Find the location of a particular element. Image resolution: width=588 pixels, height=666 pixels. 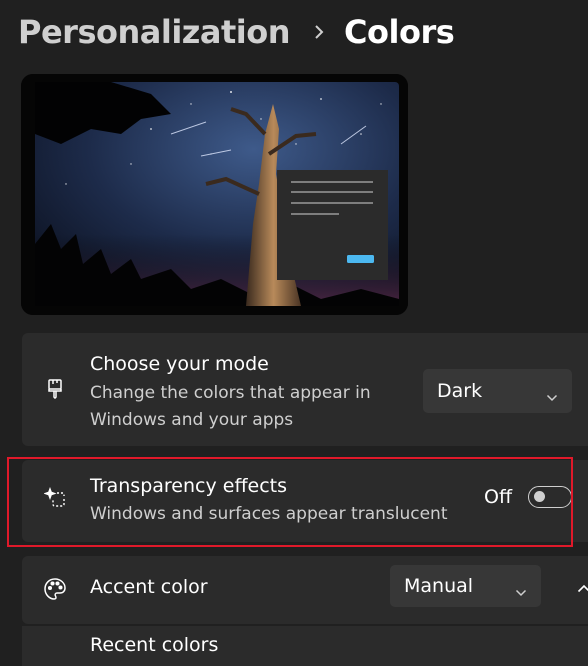

breadcrumb: Personalization Colors is located at coordinates (236, 32).